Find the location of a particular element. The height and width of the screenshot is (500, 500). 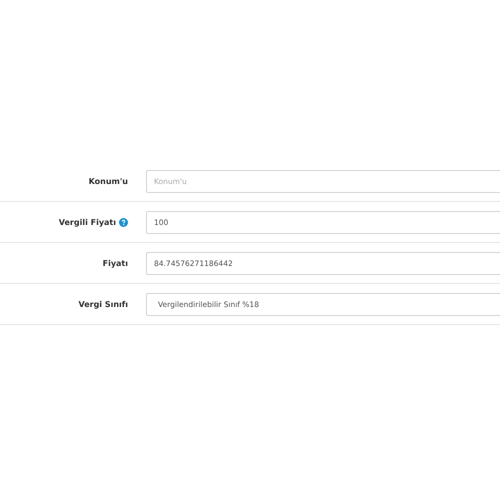

field-label: Vergi Sınıfı is located at coordinates (103, 304).